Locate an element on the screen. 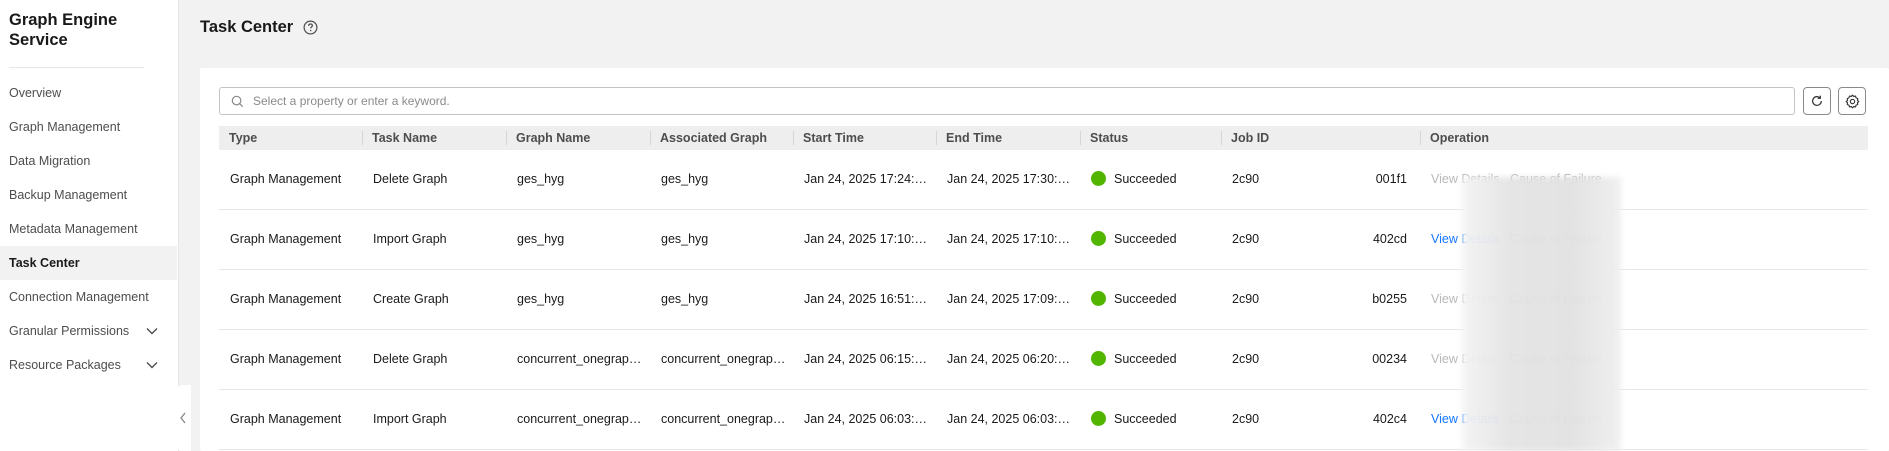  sidebar-item-label: Granular Permissions is located at coordinates (69, 331).